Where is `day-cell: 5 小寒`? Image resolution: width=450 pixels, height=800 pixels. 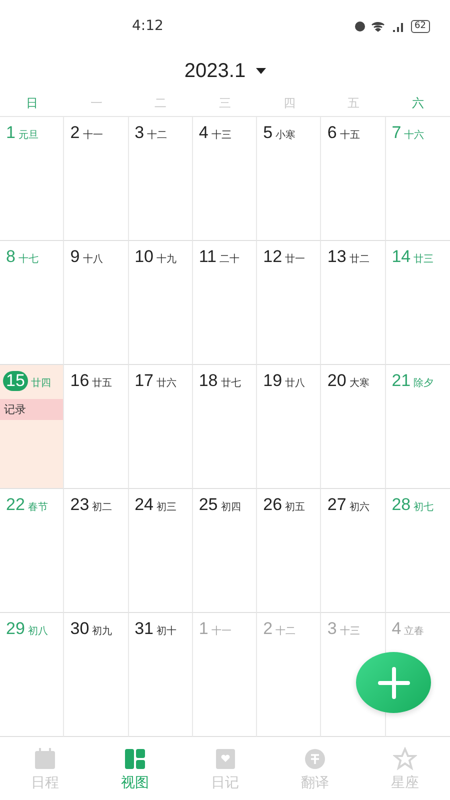 day-cell: 5 小寒 is located at coordinates (289, 179).